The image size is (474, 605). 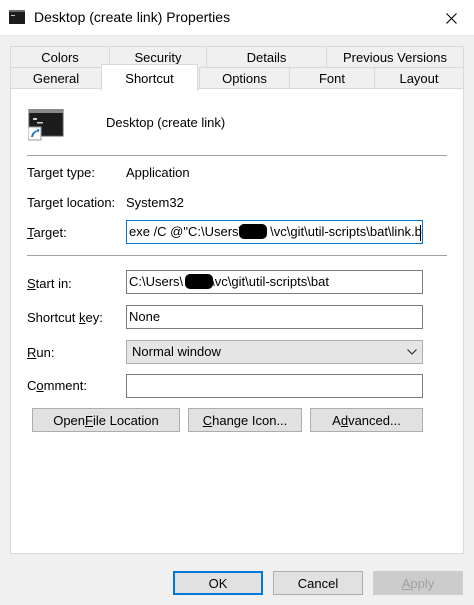 I want to click on tab-previous-versions: Previous Versions, so click(x=395, y=57).